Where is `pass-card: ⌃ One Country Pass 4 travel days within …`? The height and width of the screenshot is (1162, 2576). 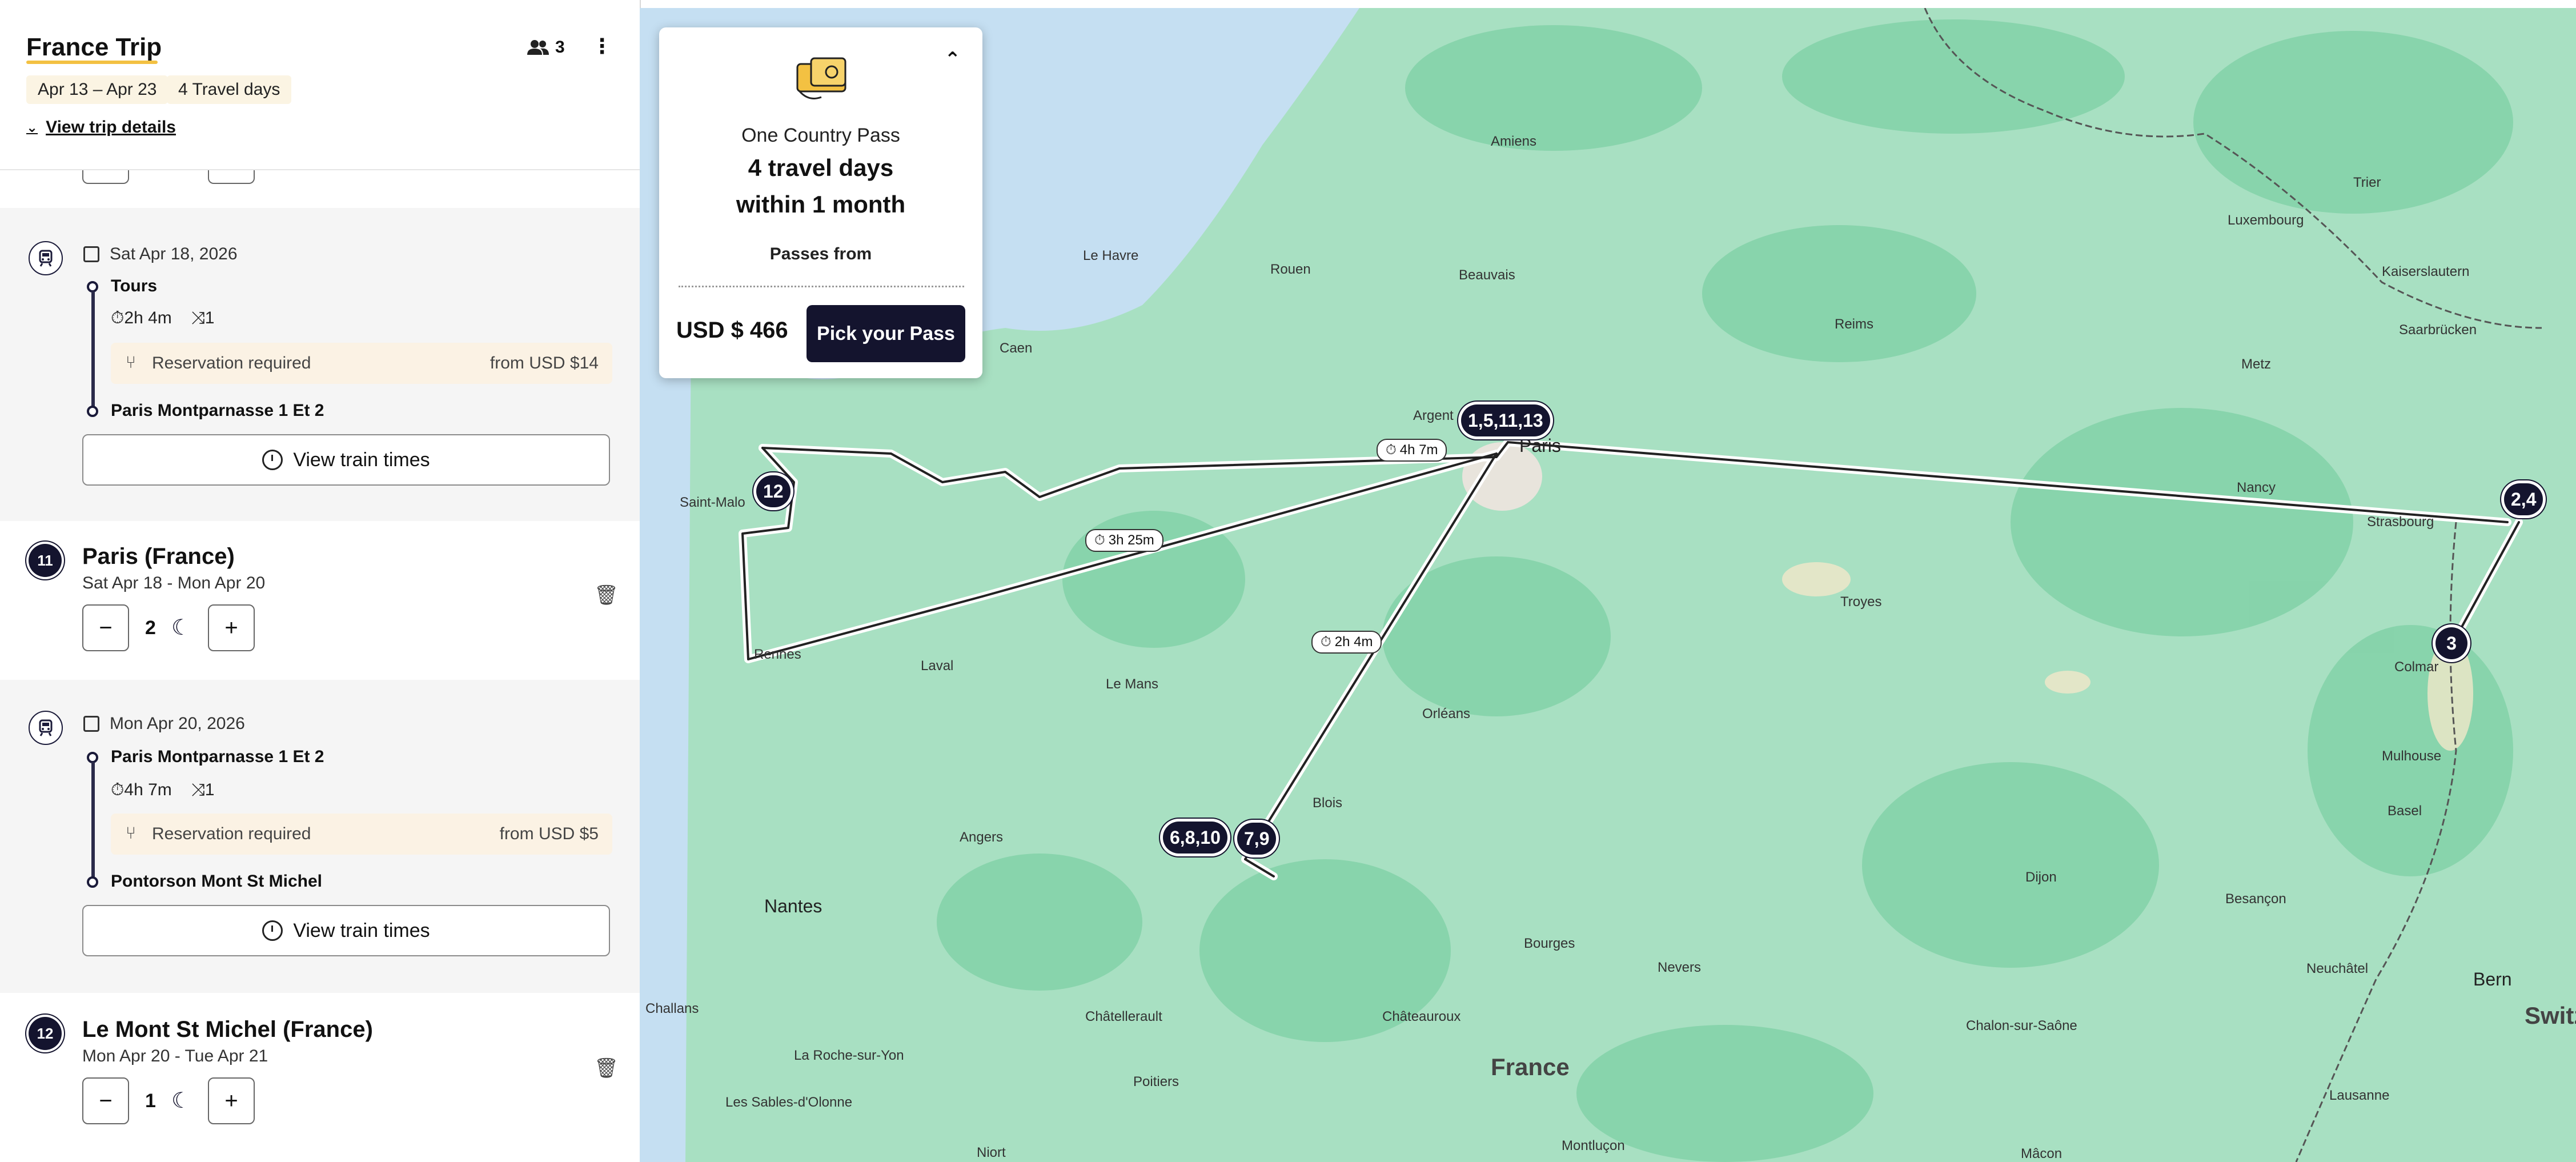 pass-card: ⌃ One Country Pass 4 travel days within … is located at coordinates (820, 202).